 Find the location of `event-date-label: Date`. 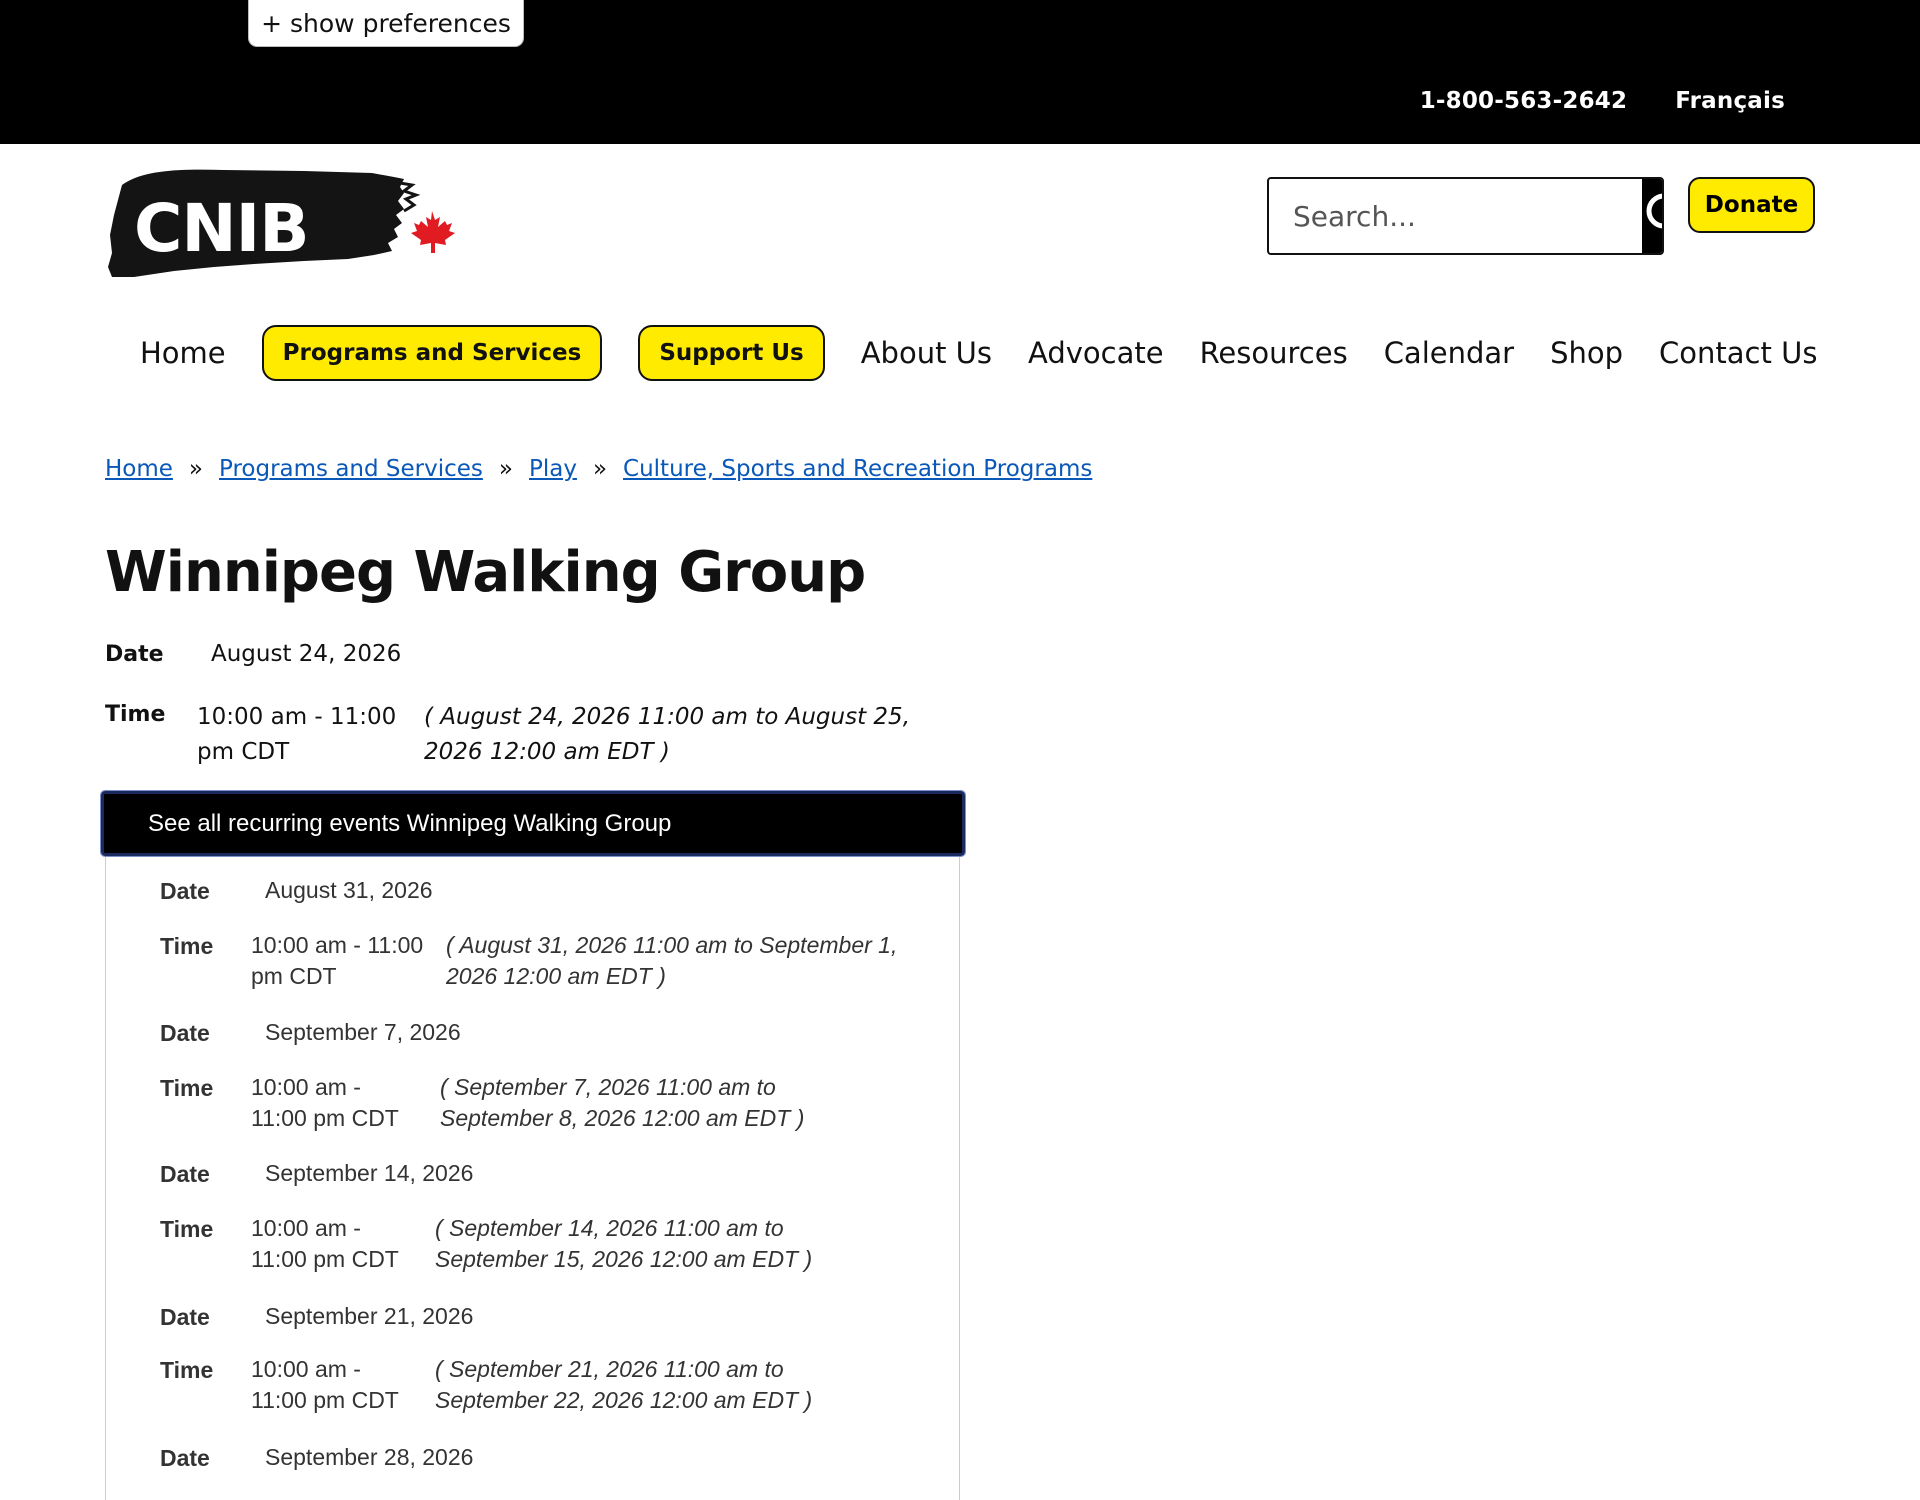

event-date-label: Date is located at coordinates (134, 654).